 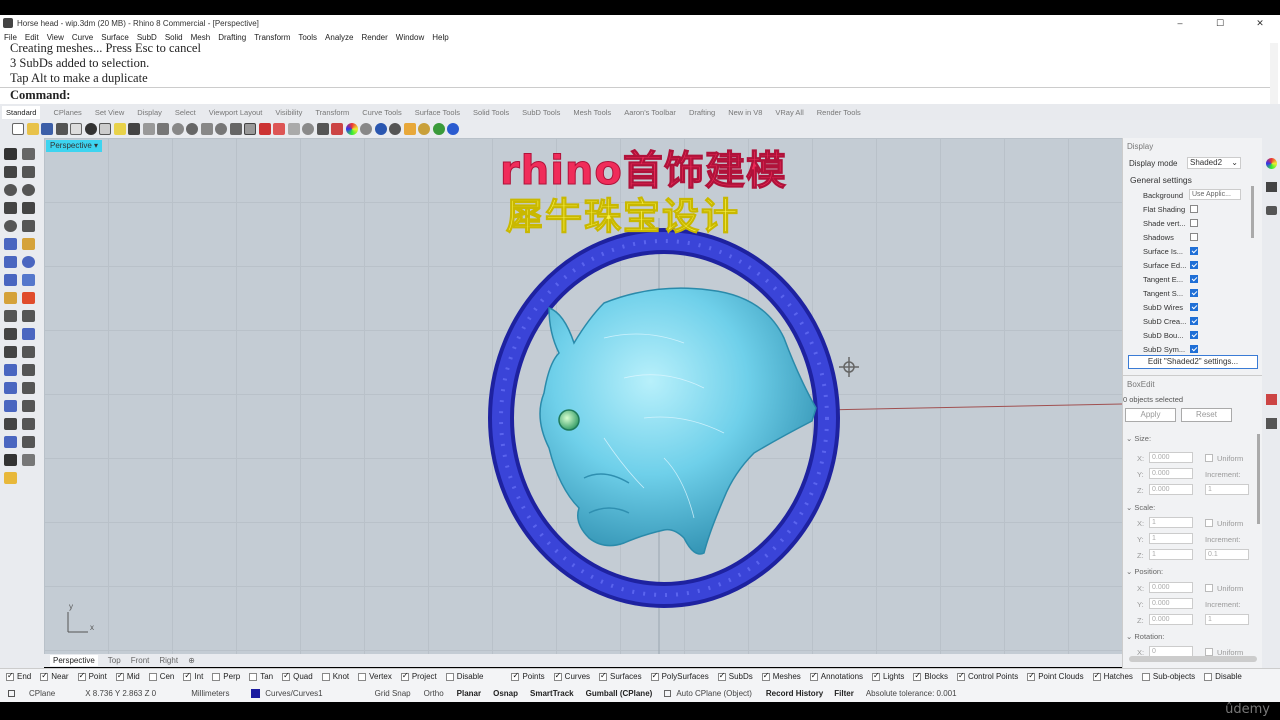 I want to click on filter-point-clouds: Point Clouds, so click(x=1055, y=676).